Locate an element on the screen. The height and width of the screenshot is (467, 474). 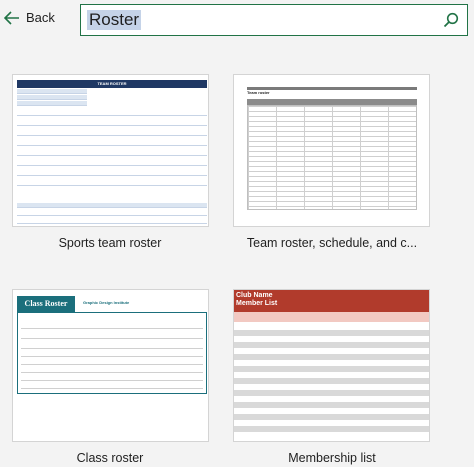
template-caption: Sports team roster is located at coordinates (110, 243).